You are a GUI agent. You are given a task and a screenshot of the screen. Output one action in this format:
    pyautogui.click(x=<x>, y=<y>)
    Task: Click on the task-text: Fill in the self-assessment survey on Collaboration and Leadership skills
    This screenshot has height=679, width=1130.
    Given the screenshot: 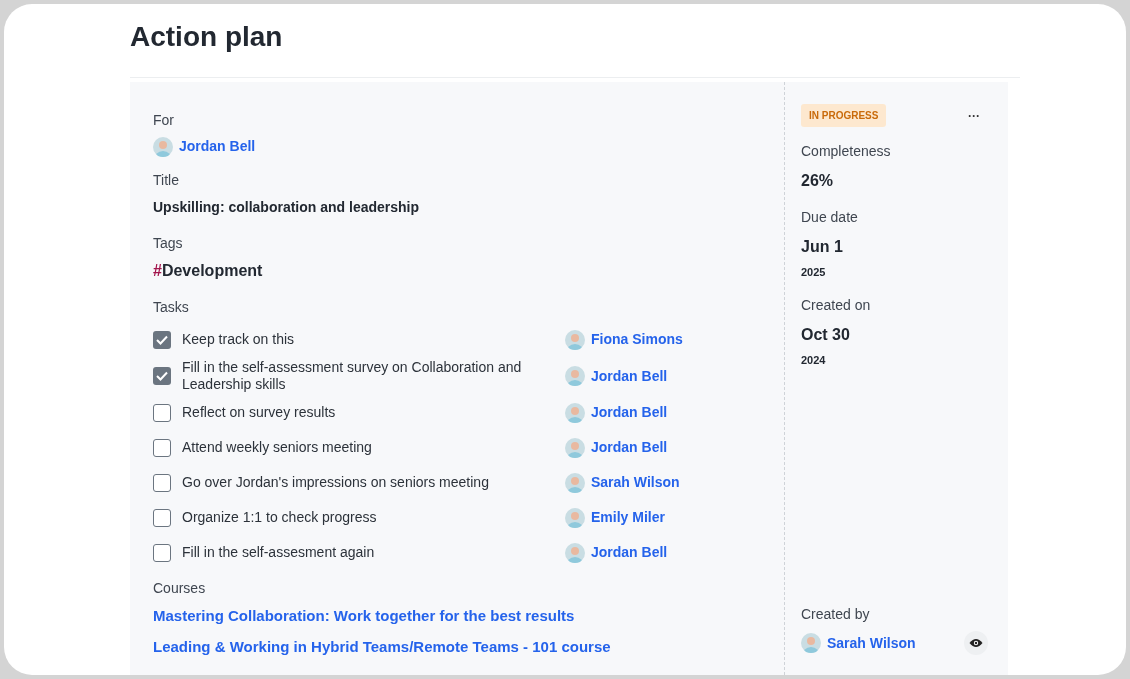 What is the action you would take?
    pyautogui.click(x=352, y=376)
    